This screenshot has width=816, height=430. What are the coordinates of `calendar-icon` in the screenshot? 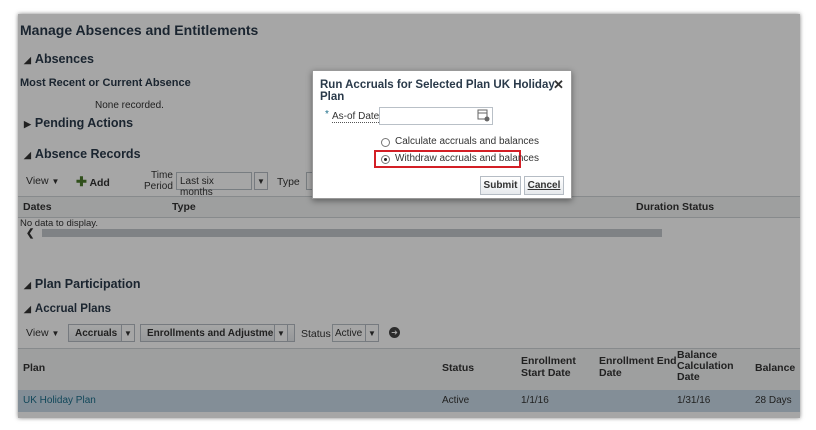 It's located at (483, 115).